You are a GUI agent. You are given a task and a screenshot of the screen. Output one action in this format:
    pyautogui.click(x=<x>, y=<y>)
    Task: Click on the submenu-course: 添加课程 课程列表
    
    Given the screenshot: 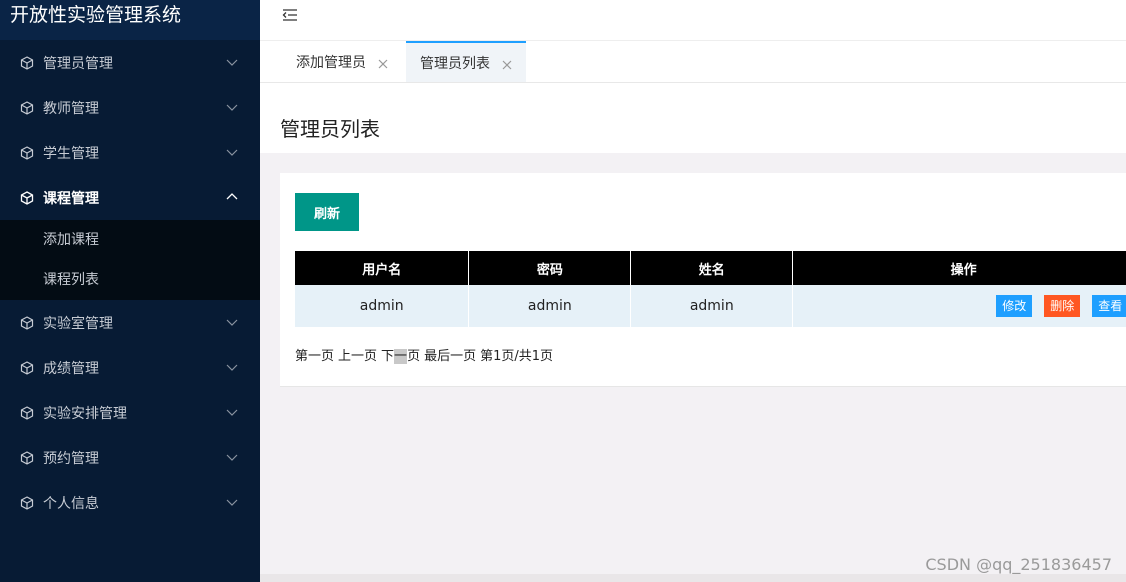 What is the action you would take?
    pyautogui.click(x=130, y=260)
    